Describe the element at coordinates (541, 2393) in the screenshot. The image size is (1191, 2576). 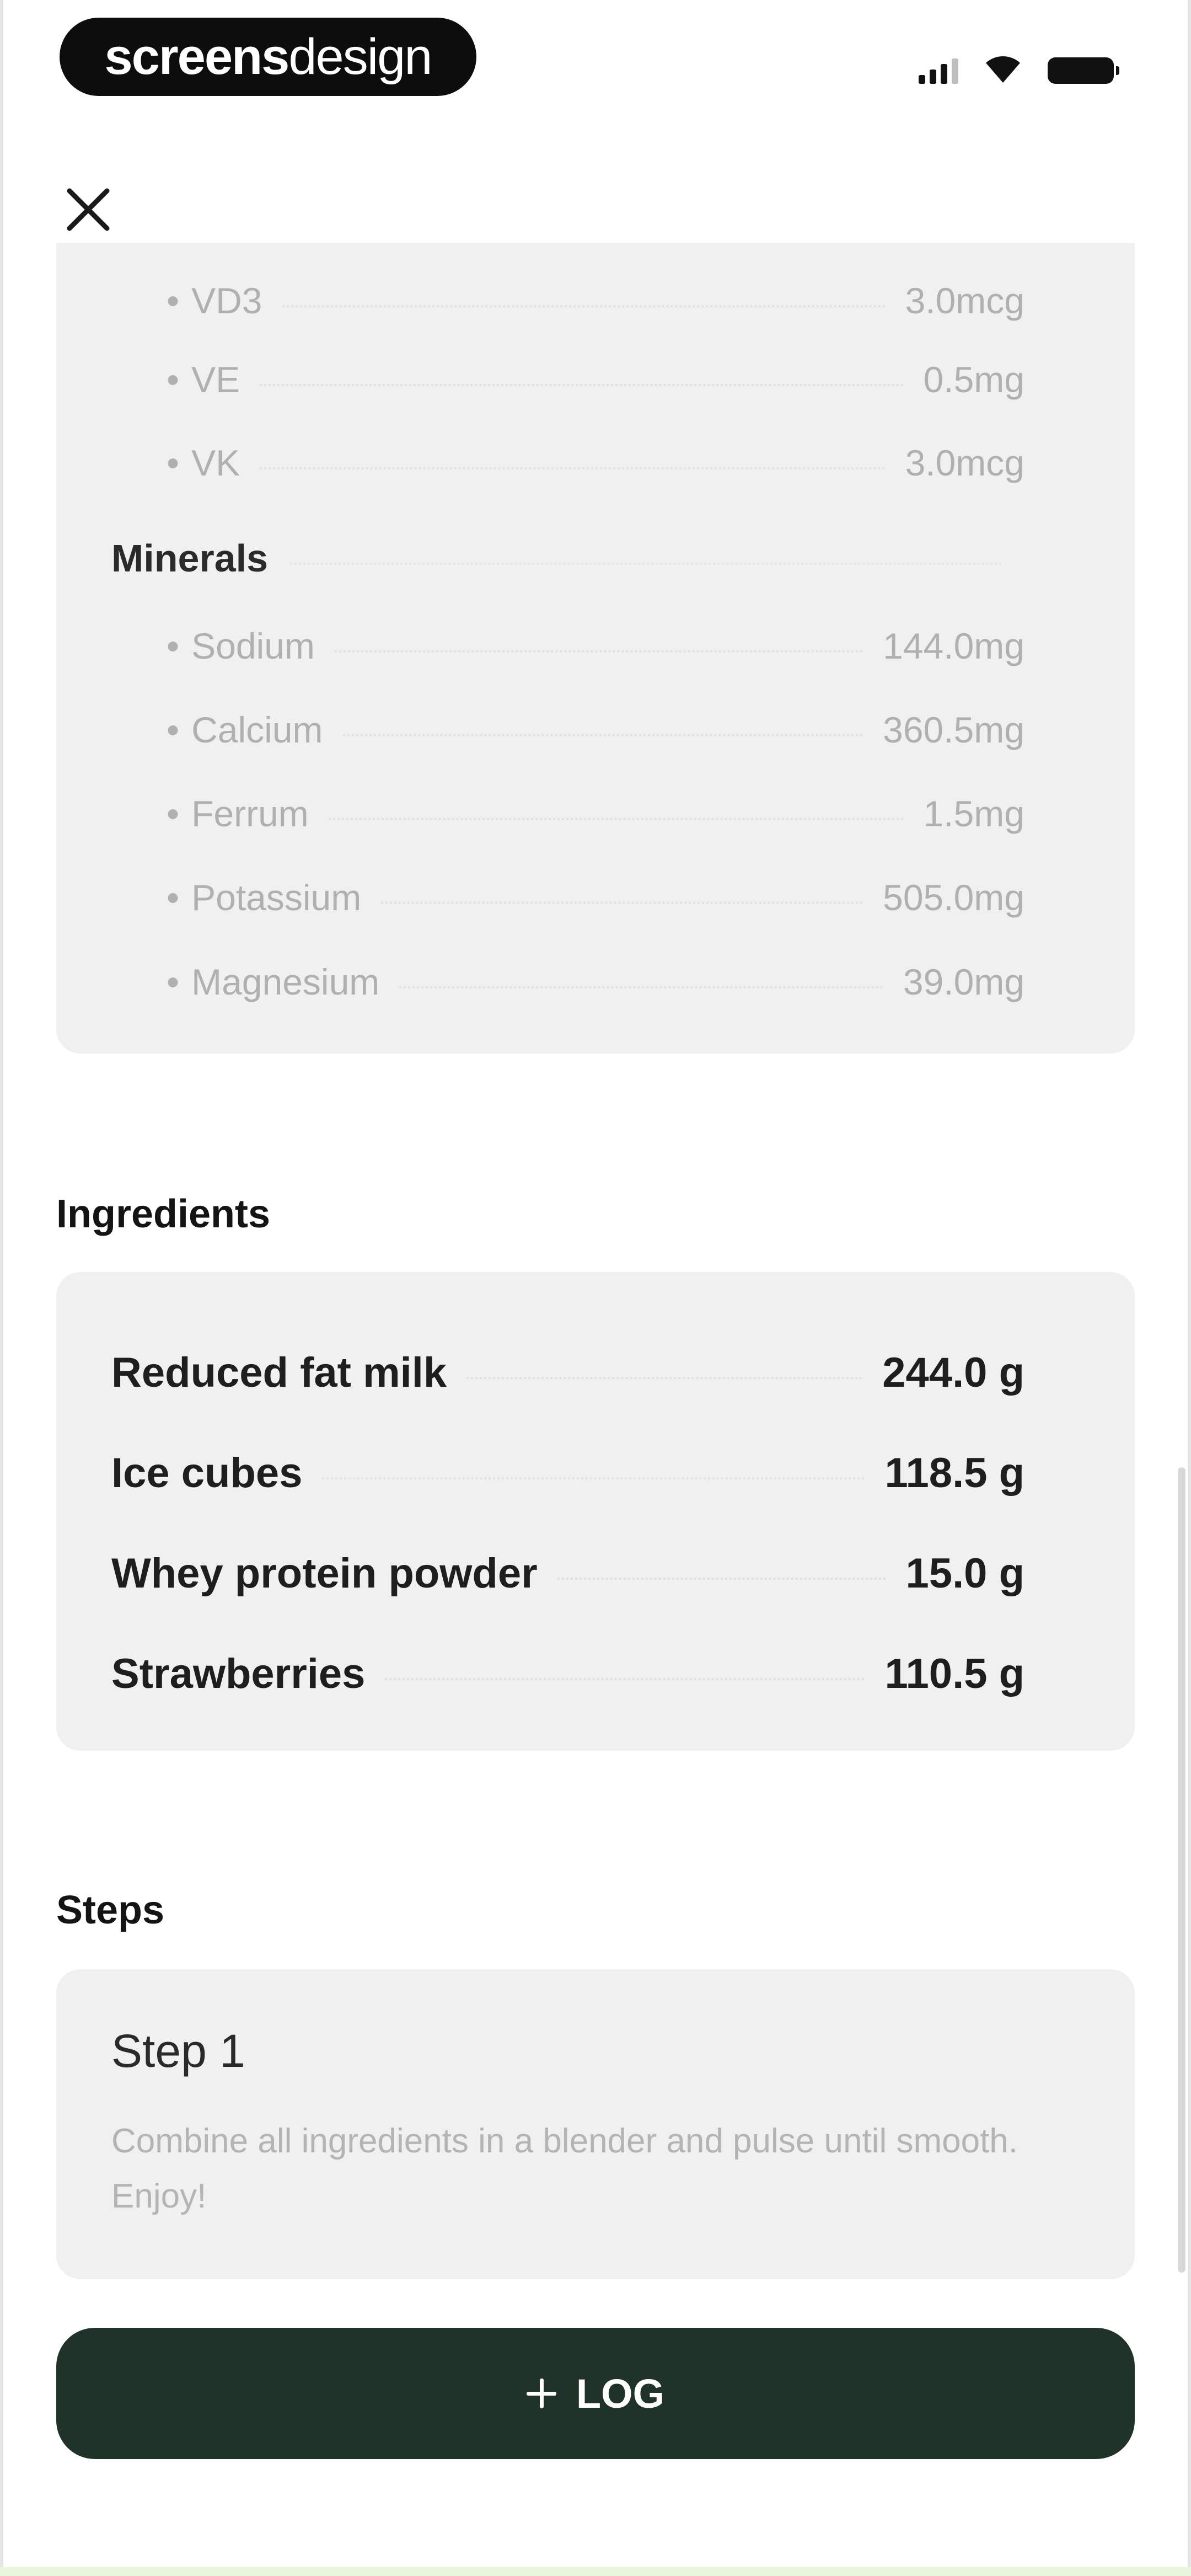
I see `plus-icon` at that location.